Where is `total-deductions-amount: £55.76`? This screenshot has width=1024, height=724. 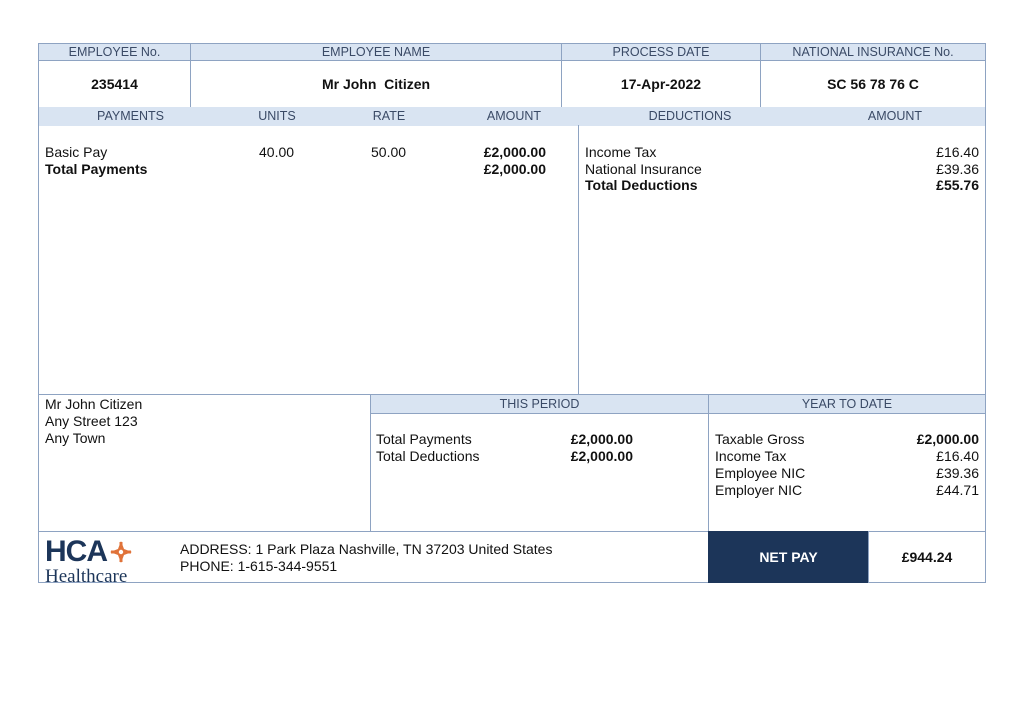 total-deductions-amount: £55.76 is located at coordinates (957, 185).